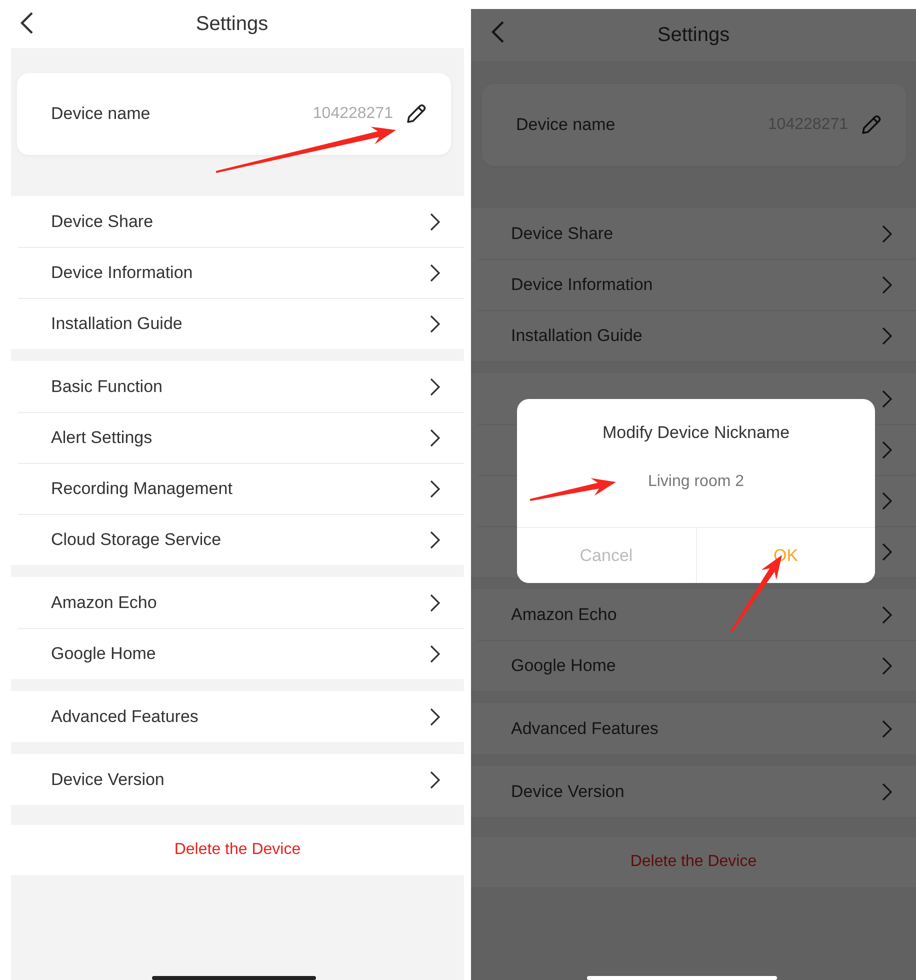 This screenshot has height=980, width=916. What do you see at coordinates (107, 386) in the screenshot?
I see `row-label: Basic Function` at bounding box center [107, 386].